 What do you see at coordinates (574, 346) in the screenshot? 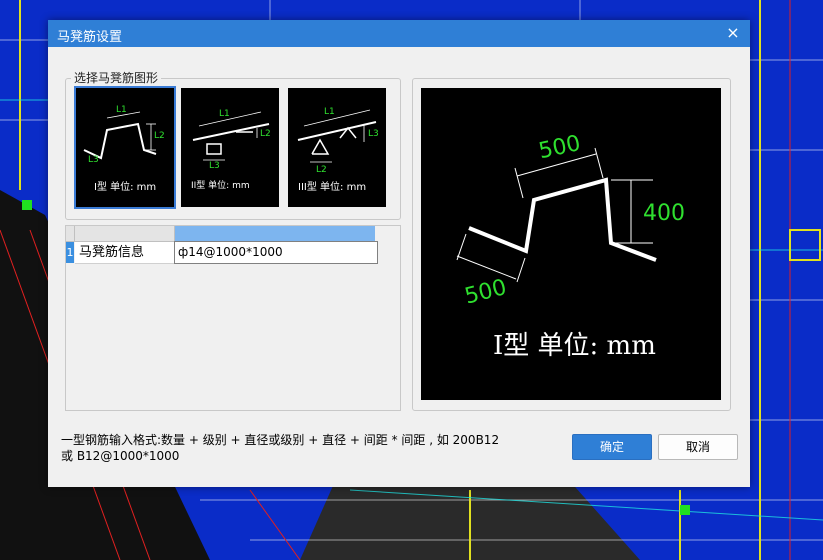
I see `preview-caption: I型 单位: mm` at bounding box center [574, 346].